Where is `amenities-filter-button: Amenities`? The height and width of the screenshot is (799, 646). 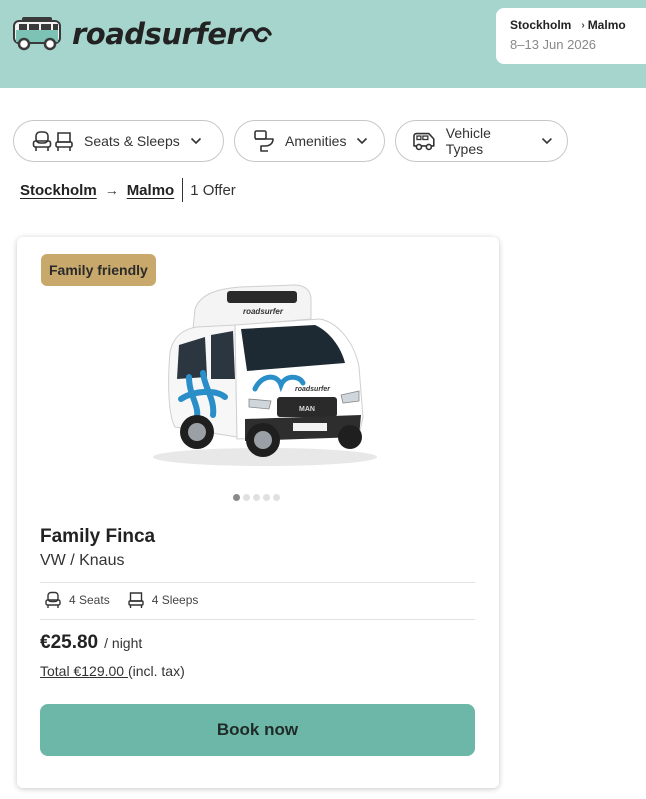
amenities-filter-button: Amenities is located at coordinates (309, 141).